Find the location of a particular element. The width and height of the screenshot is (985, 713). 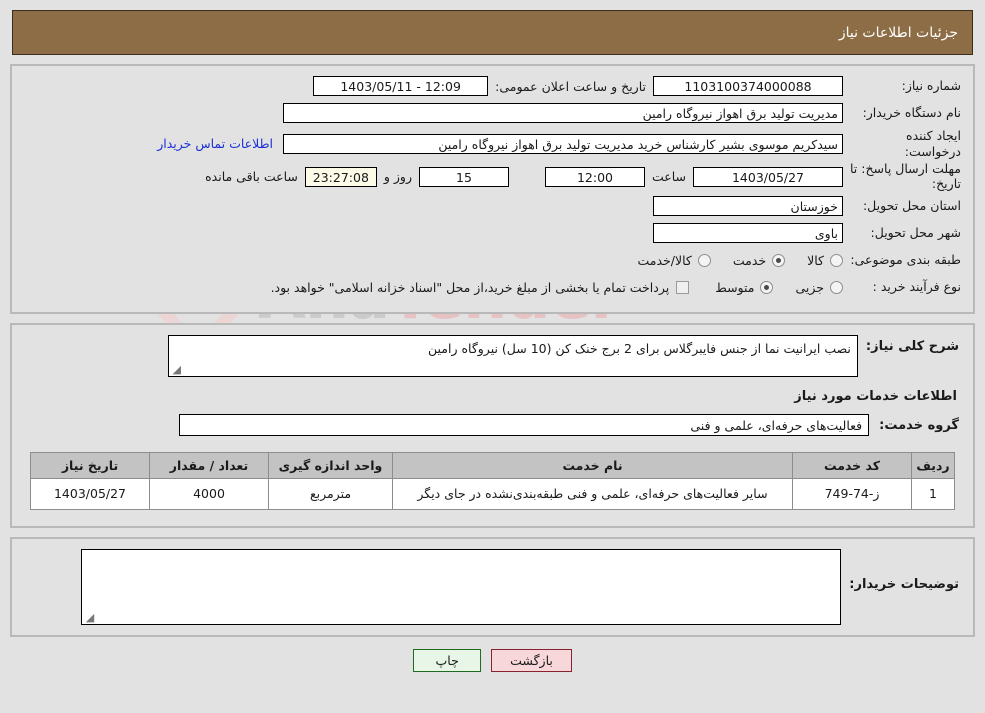

category-option-khedmat: خدمت is located at coordinates (759, 260).